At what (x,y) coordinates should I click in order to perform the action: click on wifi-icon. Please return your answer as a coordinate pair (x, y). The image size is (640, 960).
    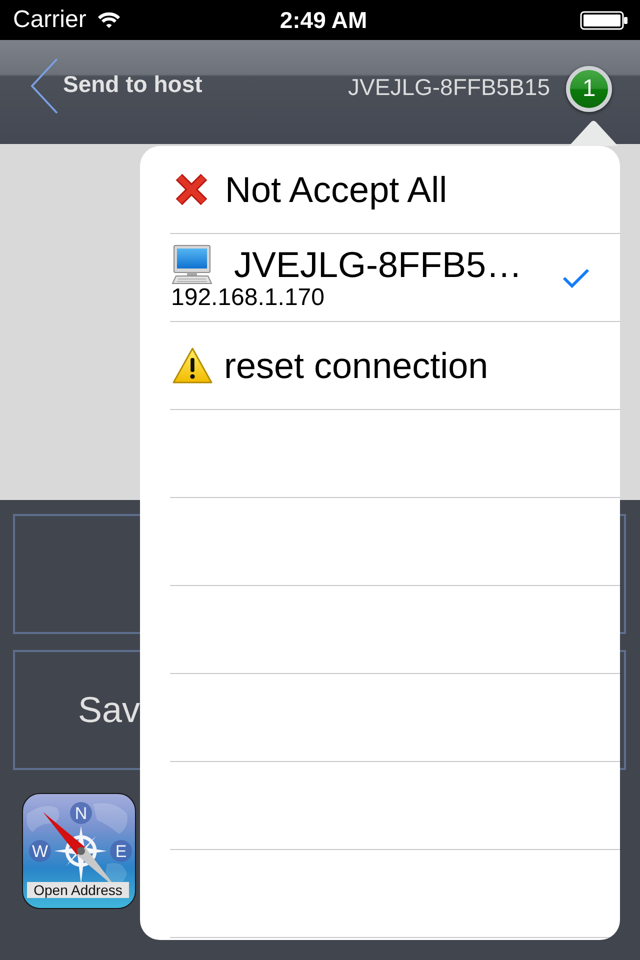
    Looking at the image, I should click on (109, 20).